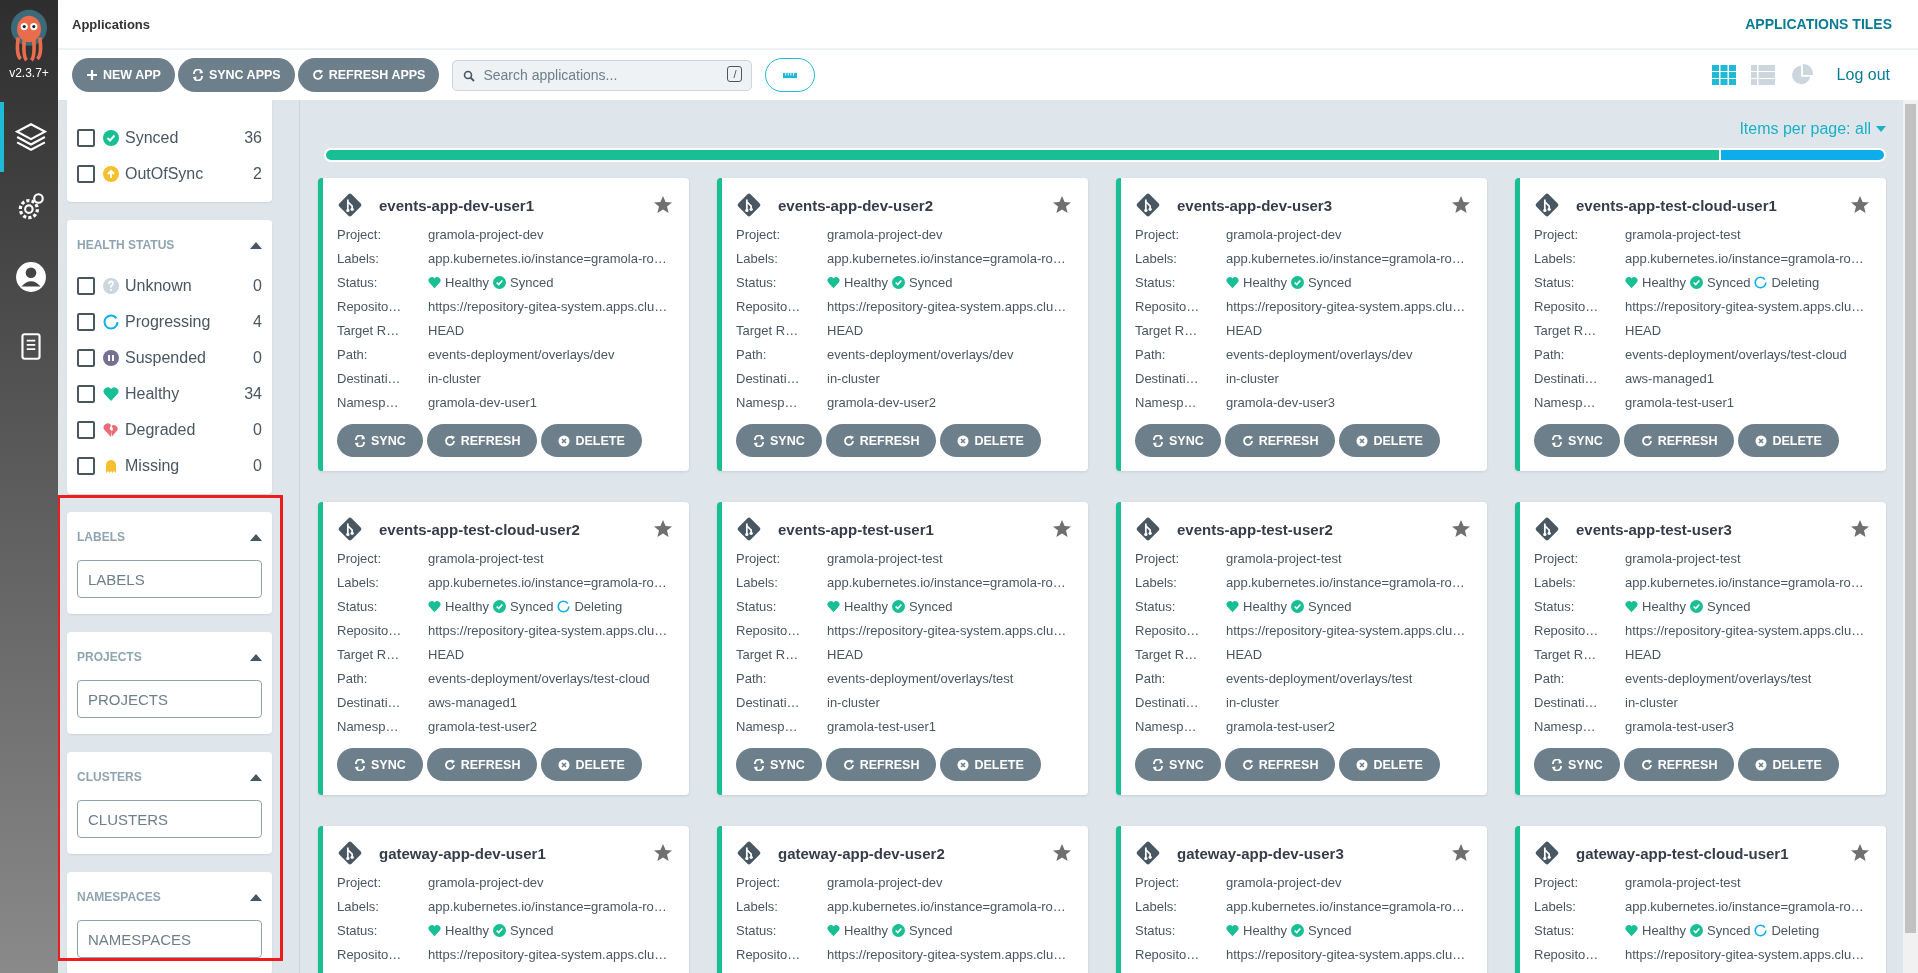 This screenshot has height=973, width=1918. What do you see at coordinates (1818, 24) in the screenshot?
I see `page-title: APPLICATIONS TILES` at bounding box center [1818, 24].